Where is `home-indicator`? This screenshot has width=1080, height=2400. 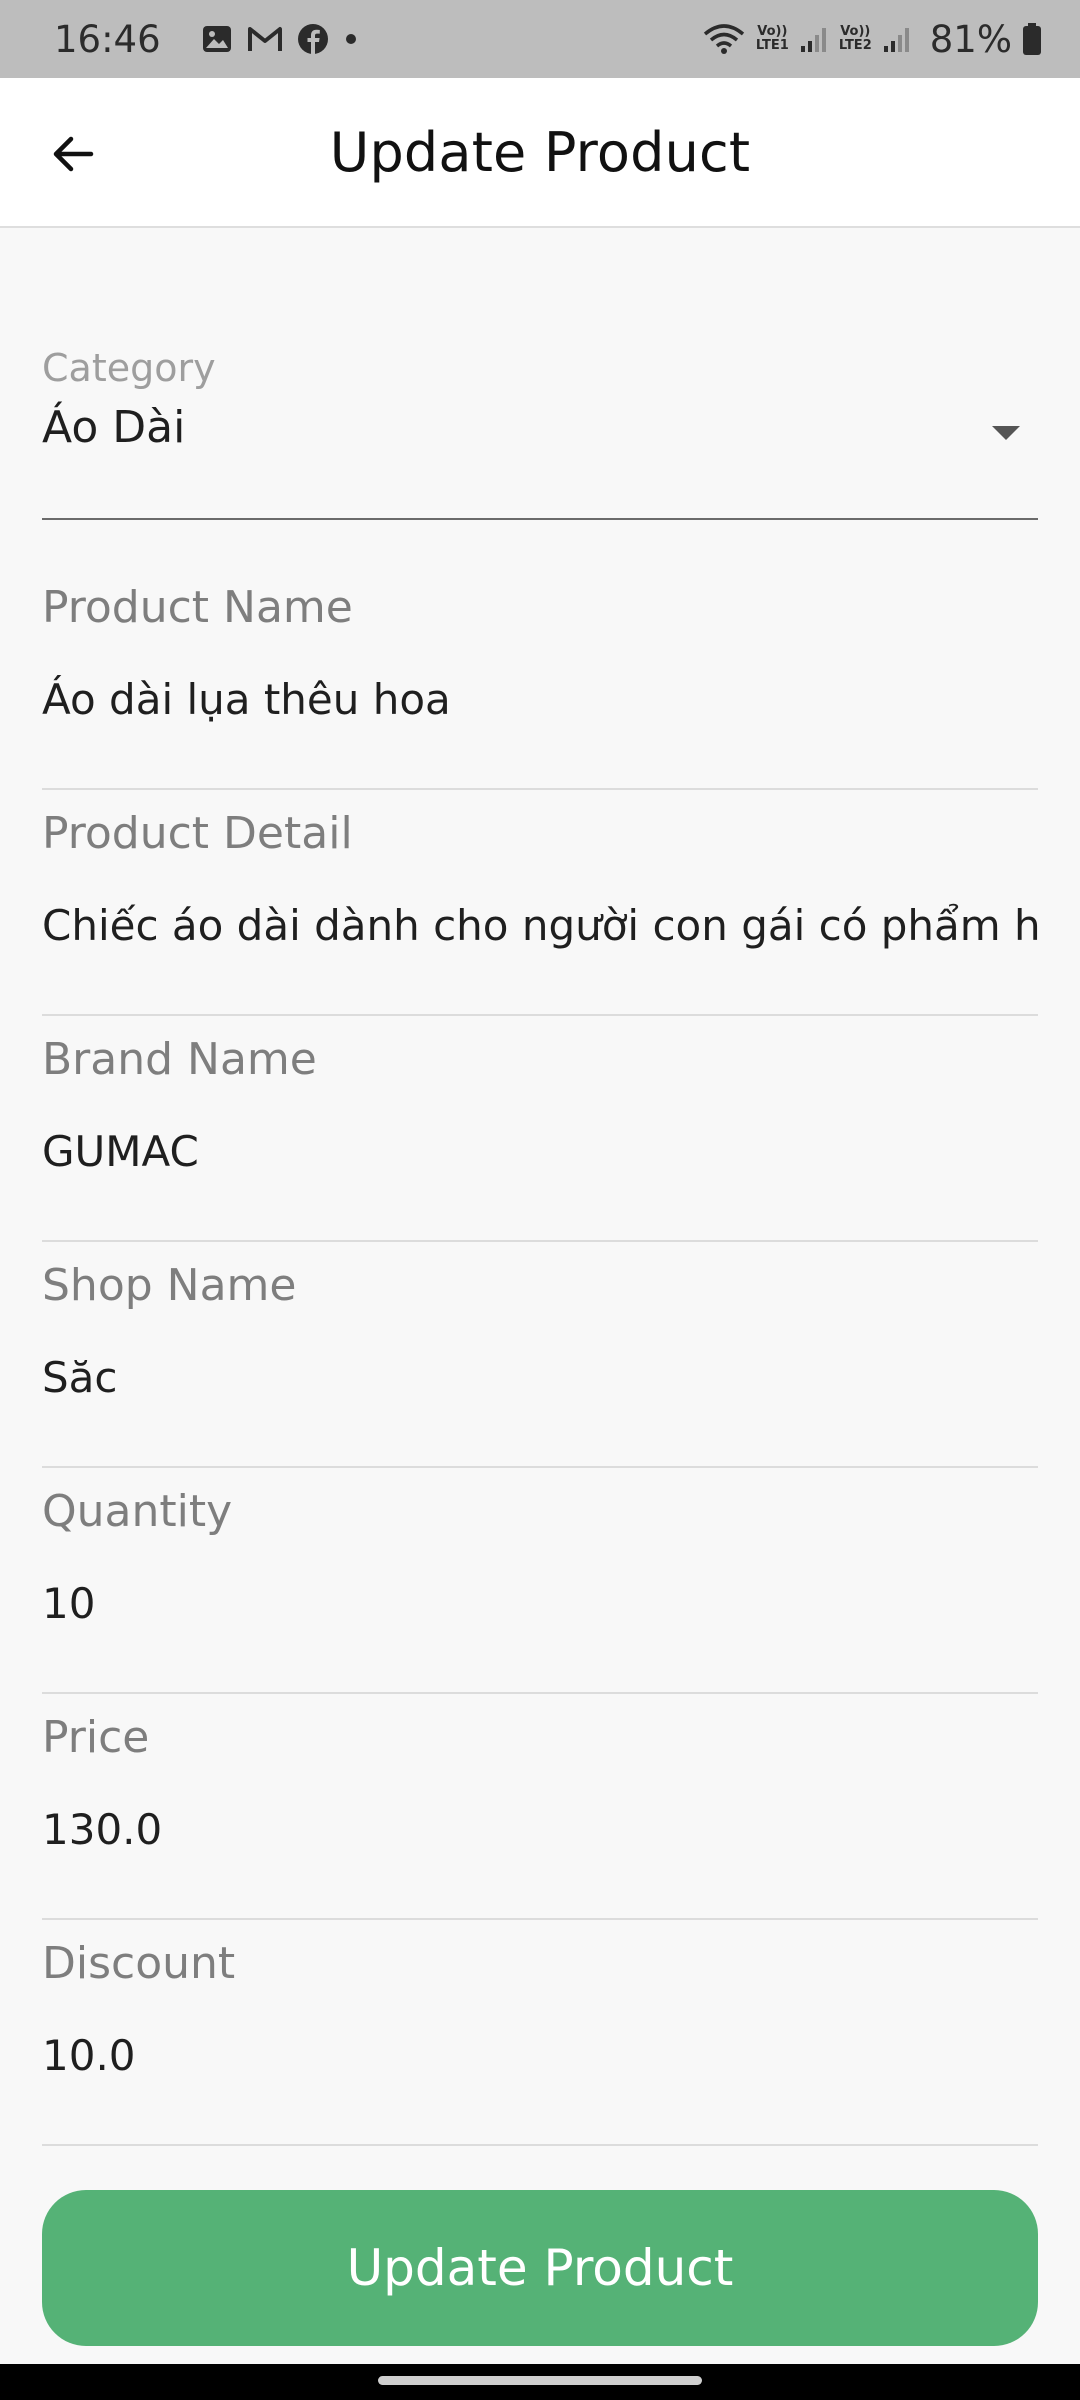
home-indicator is located at coordinates (540, 2380).